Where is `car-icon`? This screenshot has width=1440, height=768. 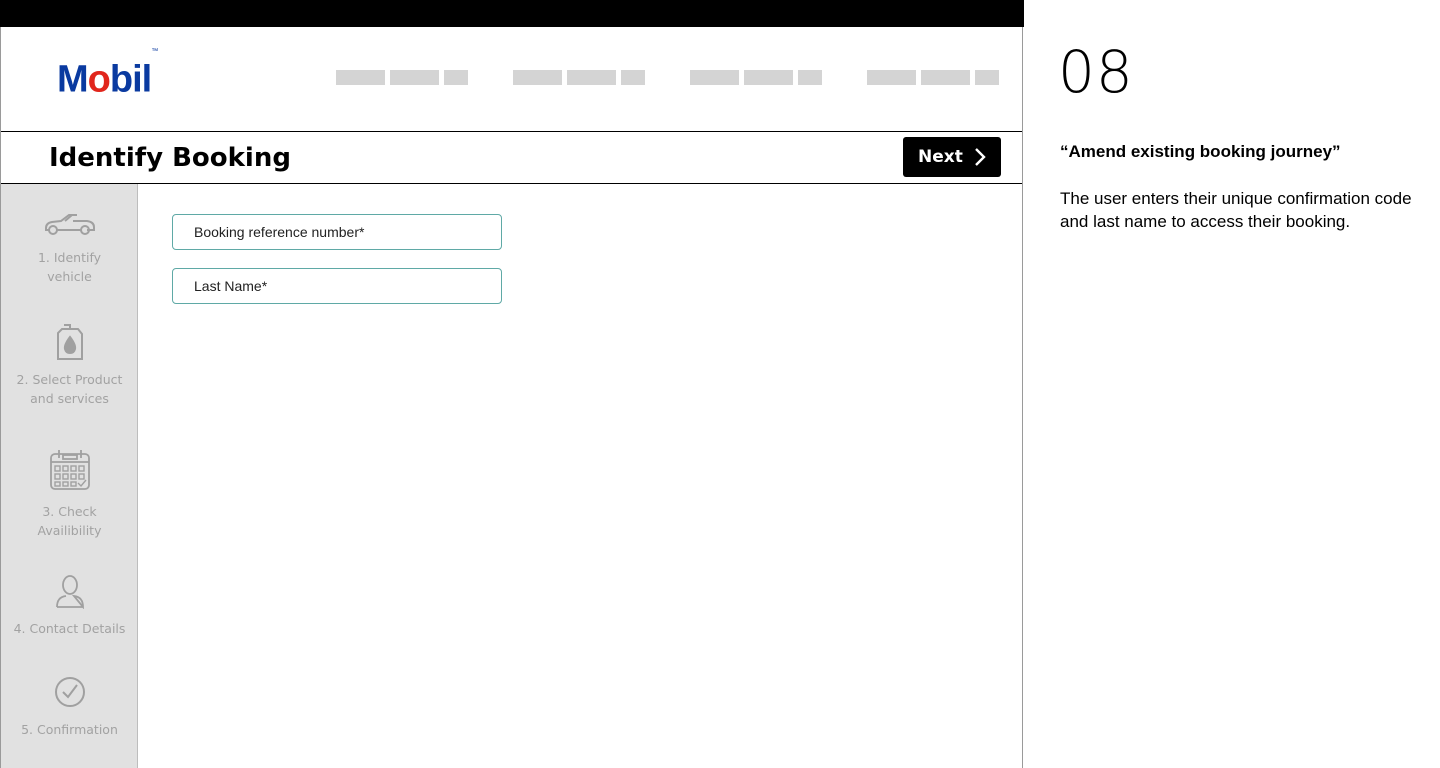 car-icon is located at coordinates (69, 224).